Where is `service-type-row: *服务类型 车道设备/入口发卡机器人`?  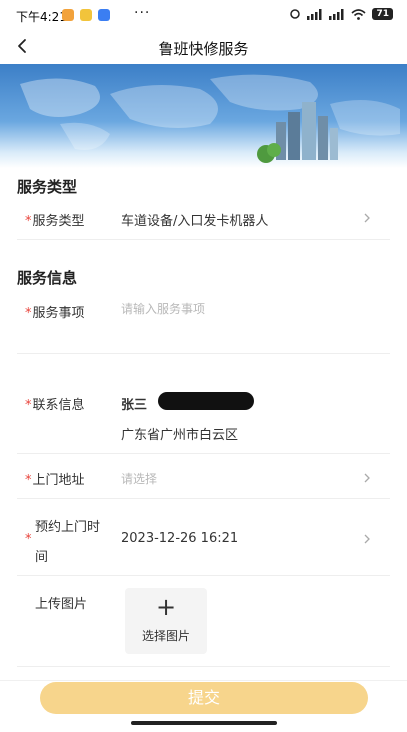 service-type-row: *服务类型 车道设备/入口发卡机器人 is located at coordinates (203, 219).